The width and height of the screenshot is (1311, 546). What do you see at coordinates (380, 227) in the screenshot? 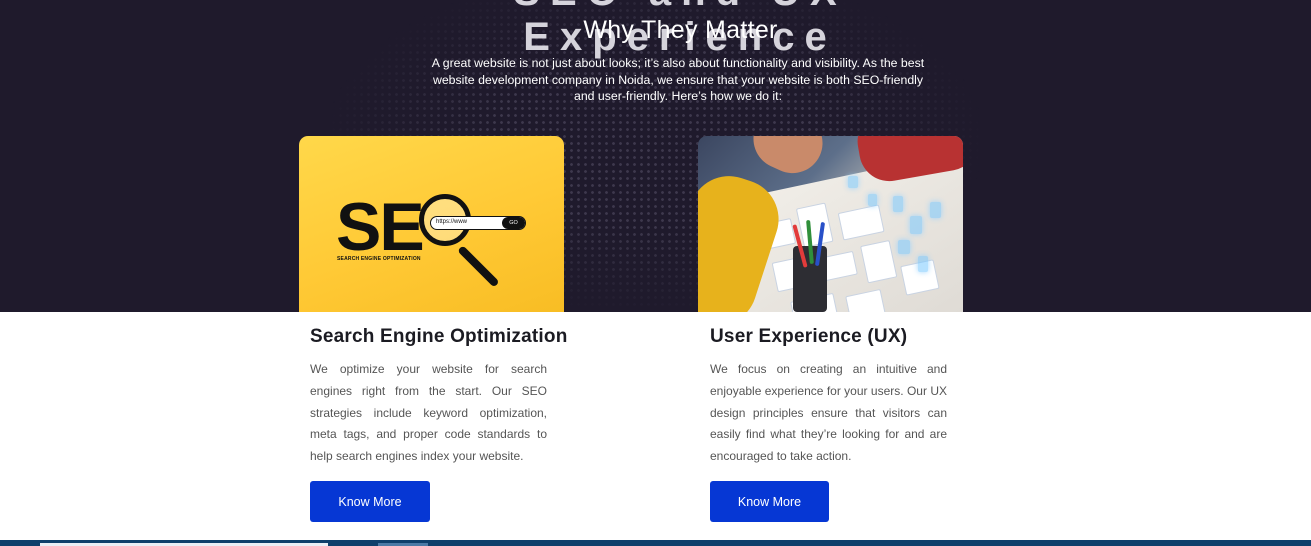
I see `seo-image-big-text: SE` at bounding box center [380, 227].